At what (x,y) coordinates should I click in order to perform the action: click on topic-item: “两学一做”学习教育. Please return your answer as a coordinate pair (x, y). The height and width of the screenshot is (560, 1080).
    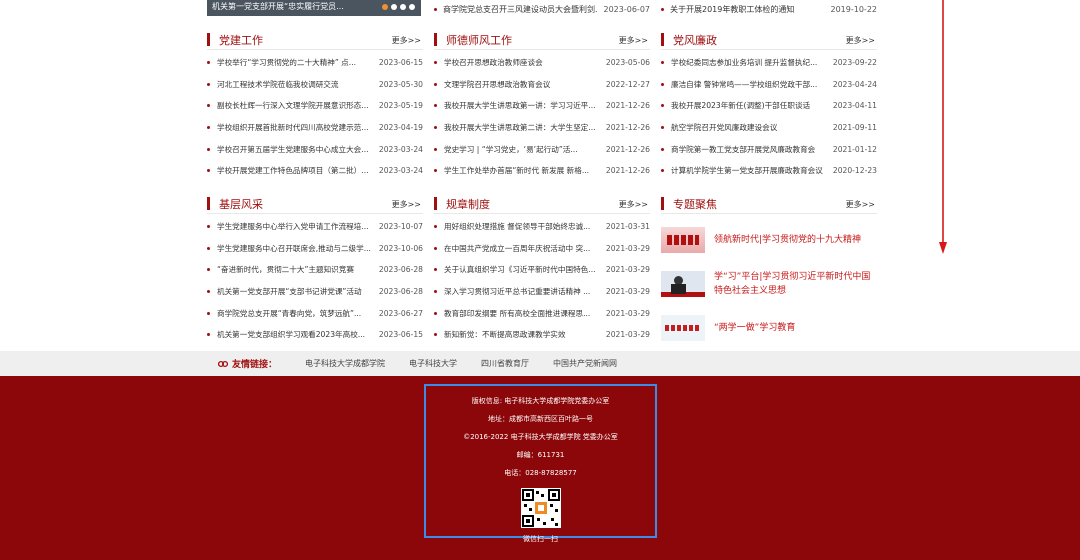
    Looking at the image, I should click on (769, 328).